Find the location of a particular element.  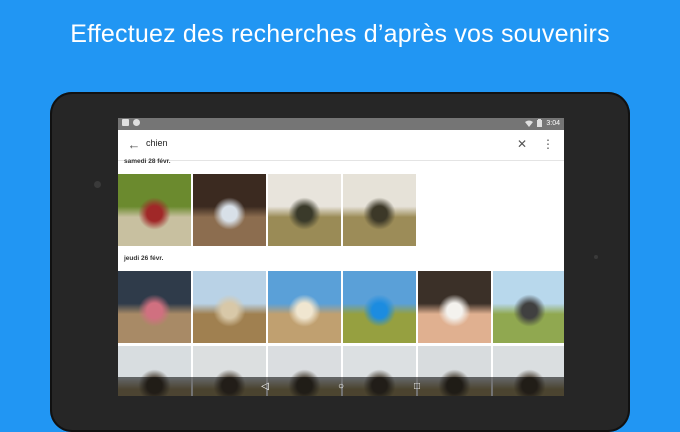

navigation-bar: ◁ ○ □ is located at coordinates (341, 386).